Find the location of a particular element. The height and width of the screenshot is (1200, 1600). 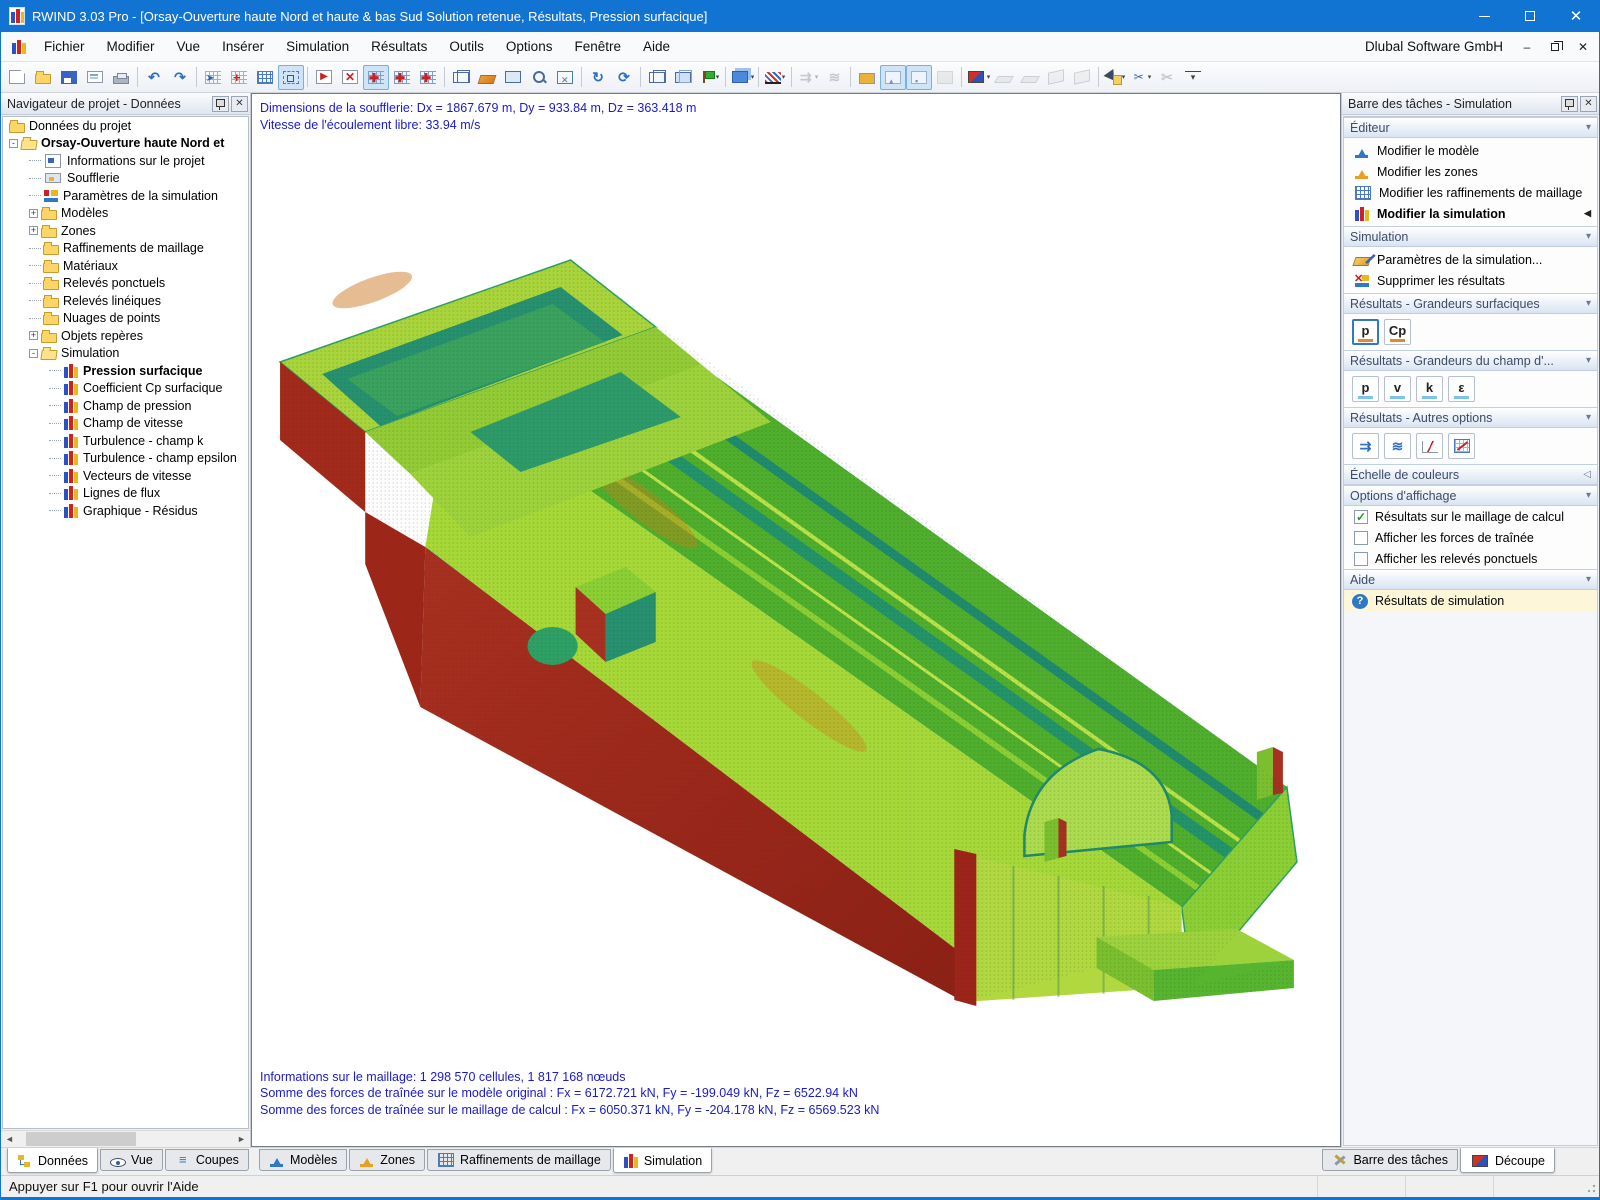

task-modifier-les-zones: Modifier les zones is located at coordinates (1470, 171).